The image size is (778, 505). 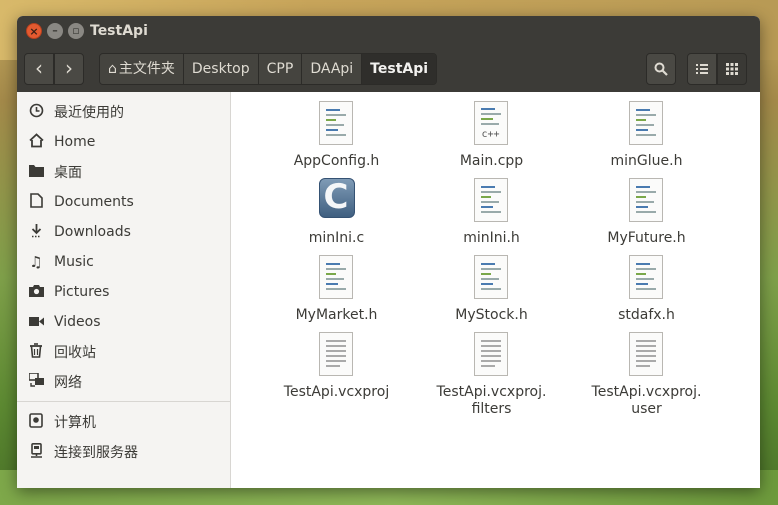 I want to click on sidebar-item-label: 网络, so click(x=68, y=383).